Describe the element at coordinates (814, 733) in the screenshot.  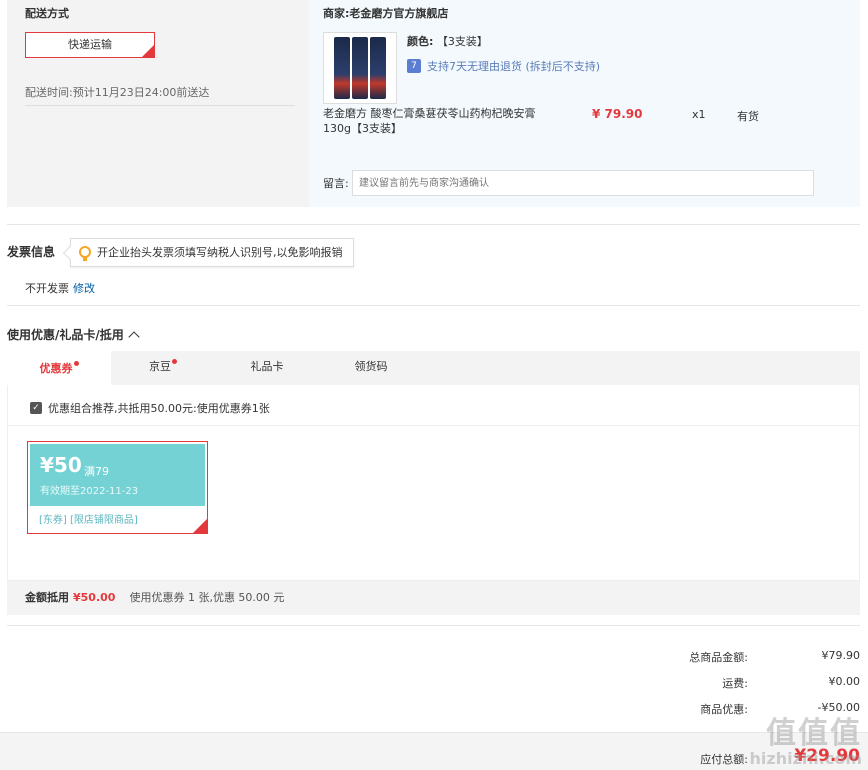
I see `watermark-glyphs: 值值值` at that location.